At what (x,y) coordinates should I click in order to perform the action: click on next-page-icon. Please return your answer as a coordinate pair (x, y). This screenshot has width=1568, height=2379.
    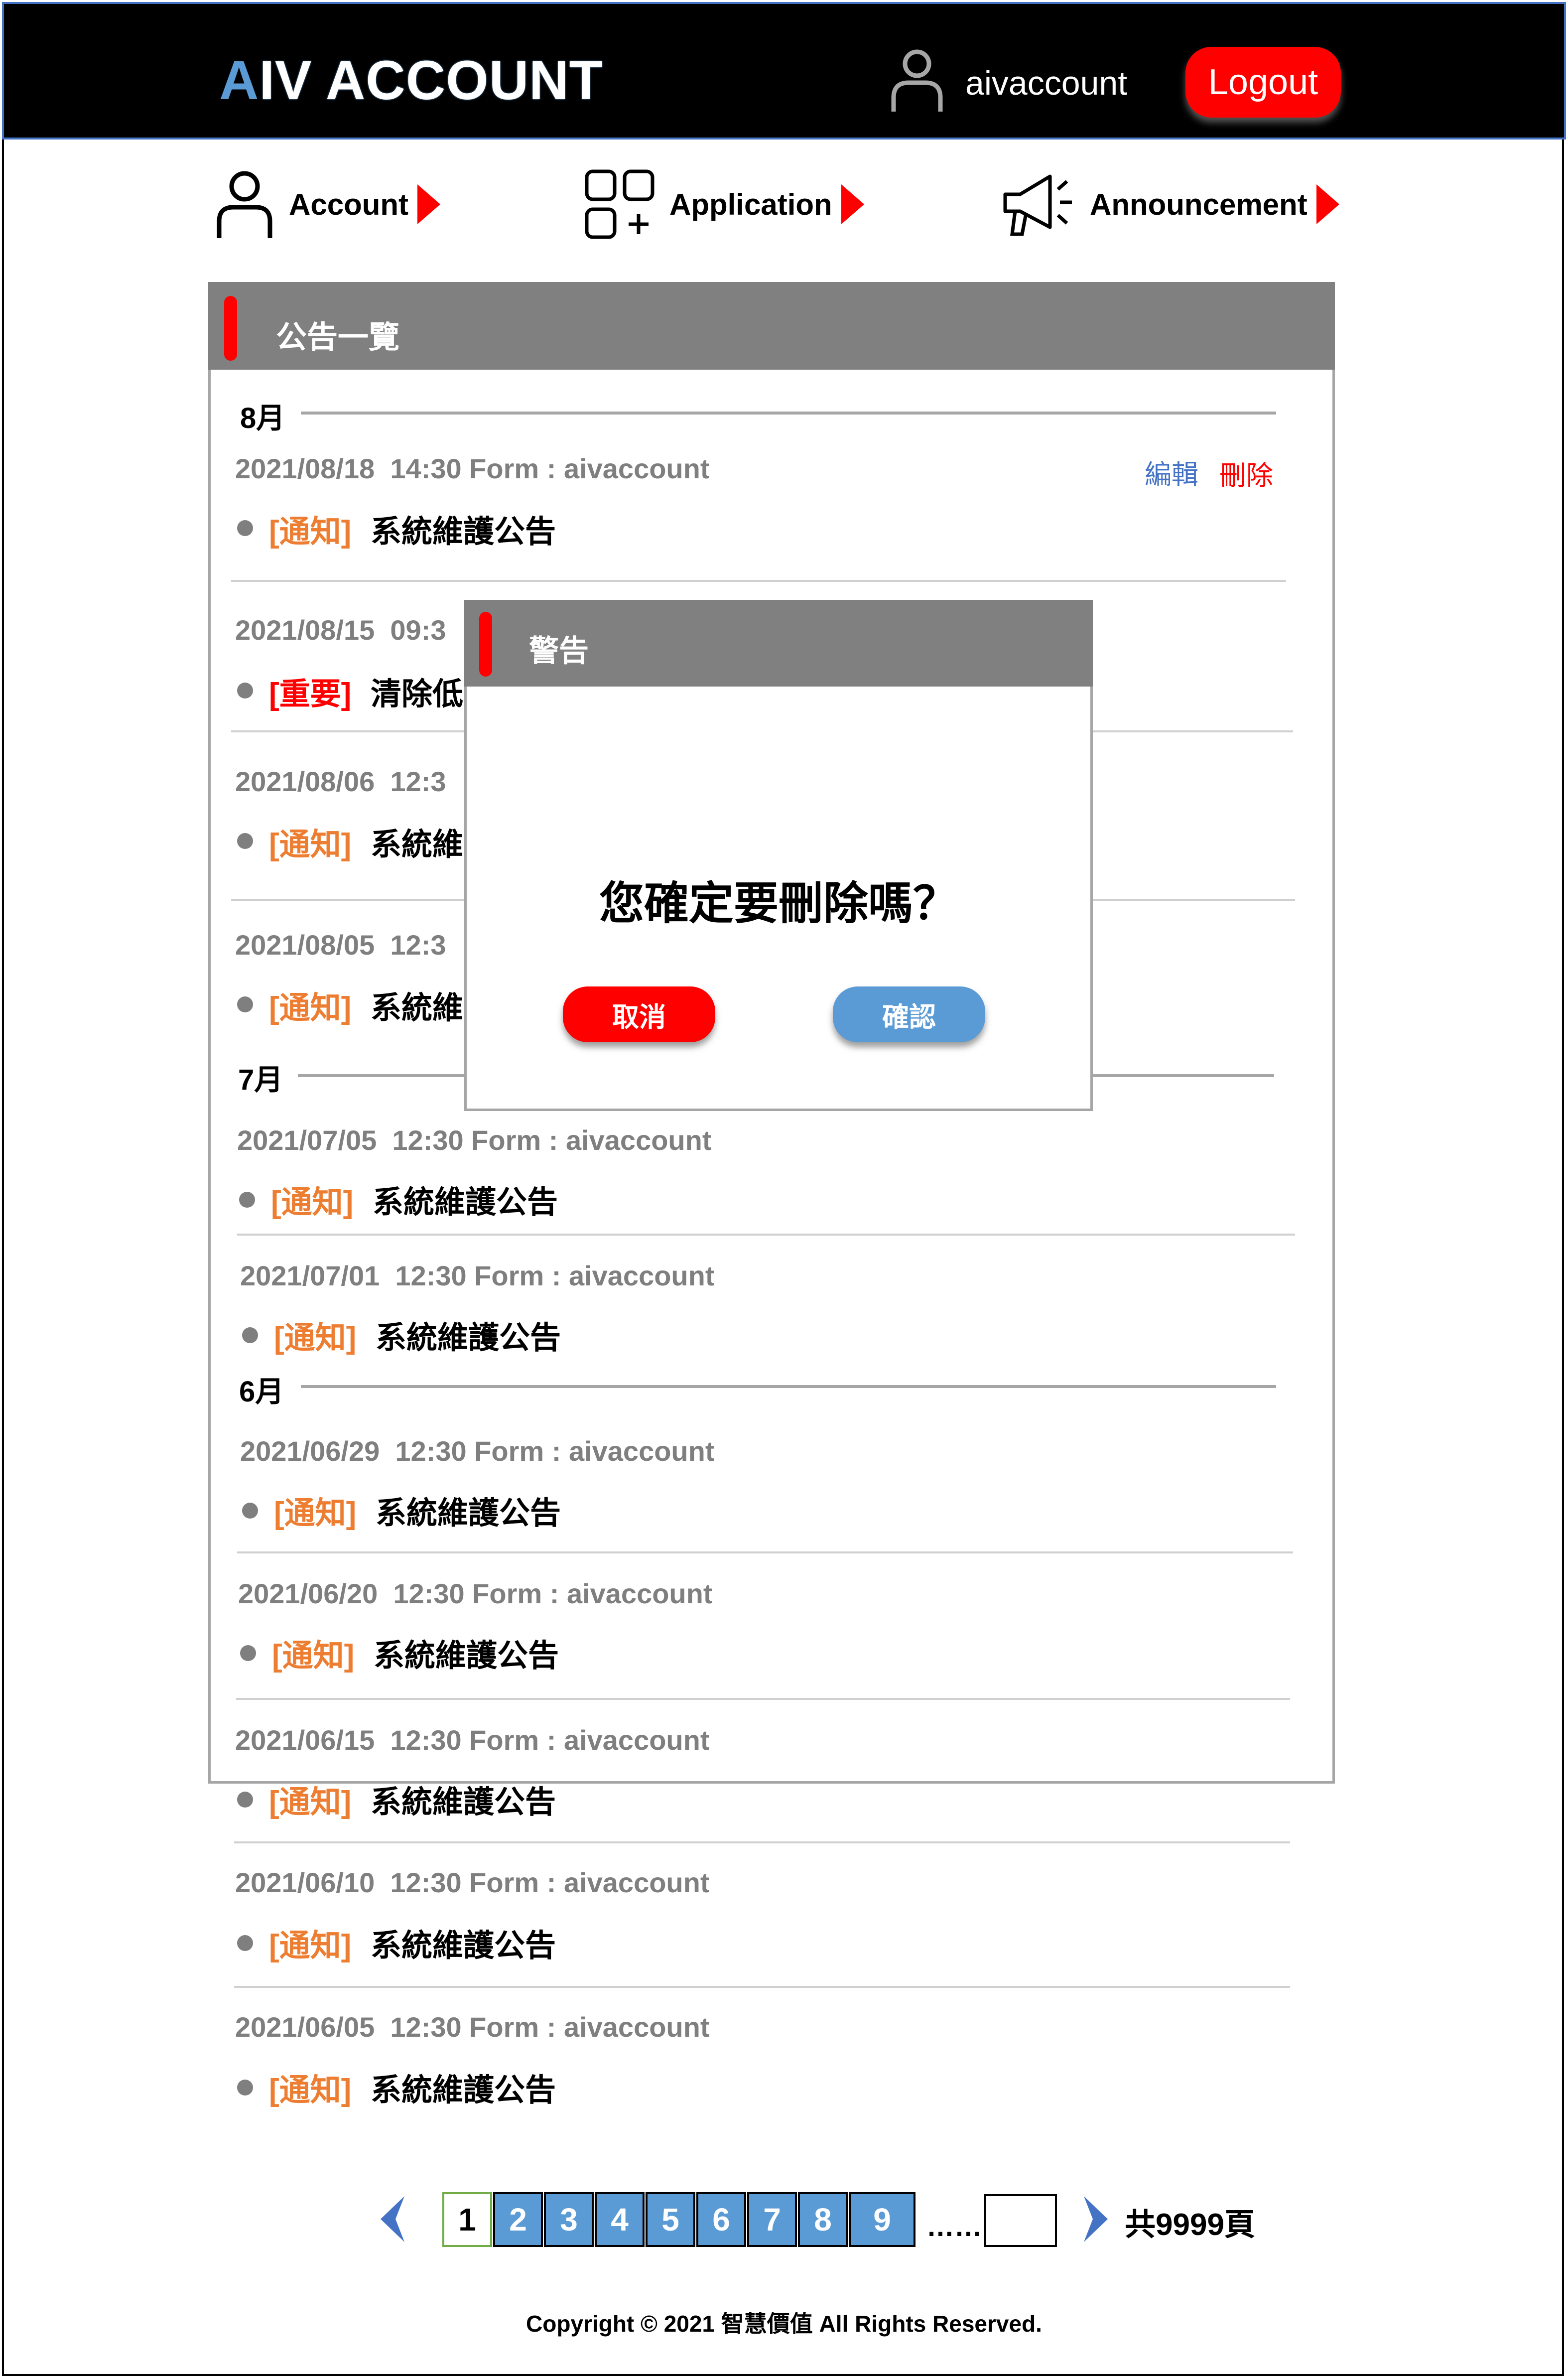
    Looking at the image, I should click on (1095, 2219).